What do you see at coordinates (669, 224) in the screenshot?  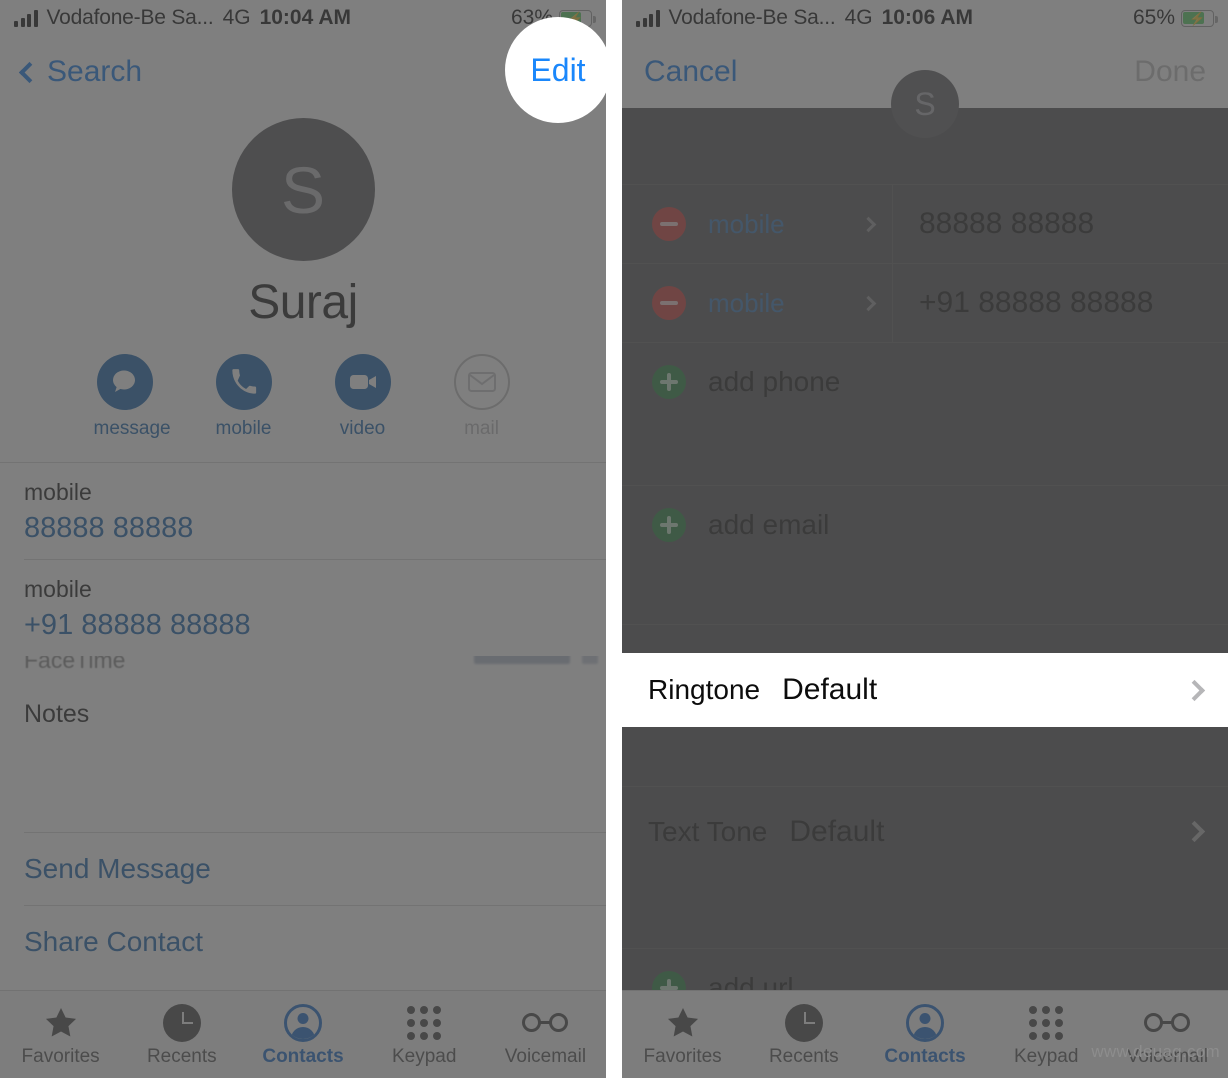 I see `delete-phone-1-button` at bounding box center [669, 224].